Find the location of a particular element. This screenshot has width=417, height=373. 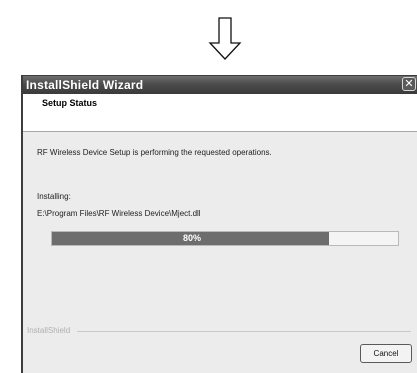

footer-divider: InstallShield is located at coordinates (221, 331).